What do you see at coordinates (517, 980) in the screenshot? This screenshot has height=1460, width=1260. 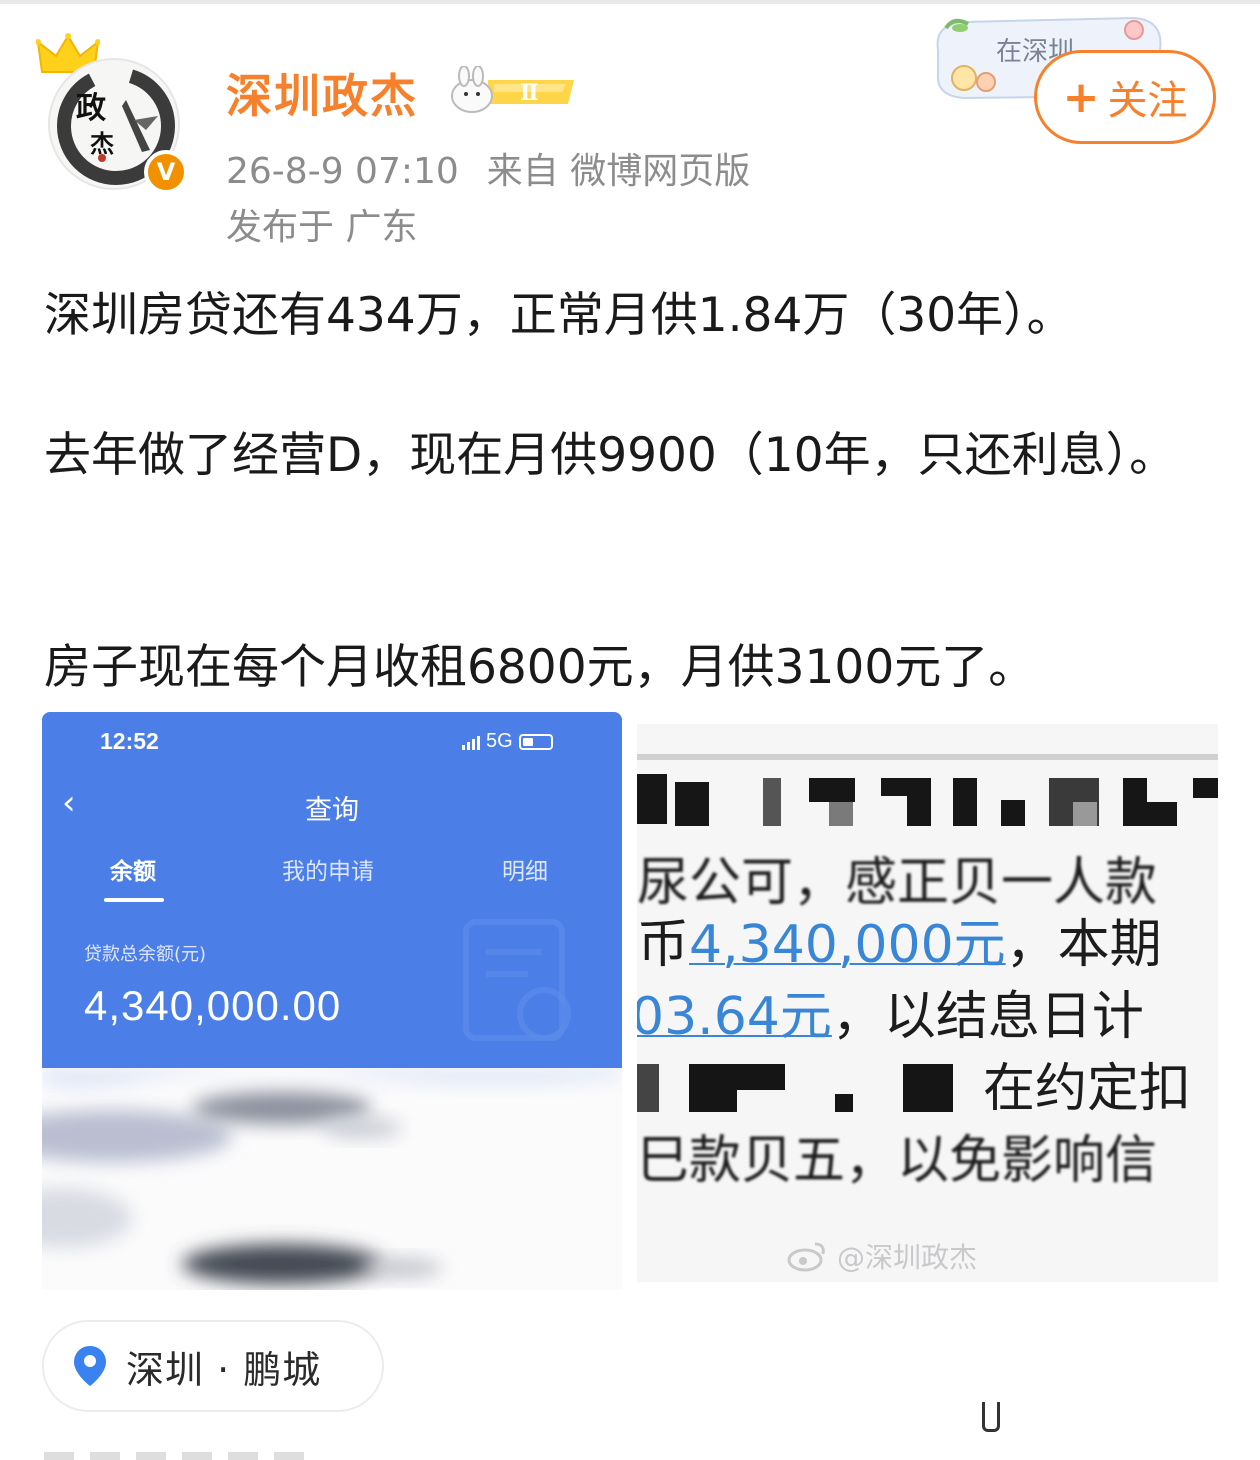 I see `document-watermark-icon` at bounding box center [517, 980].